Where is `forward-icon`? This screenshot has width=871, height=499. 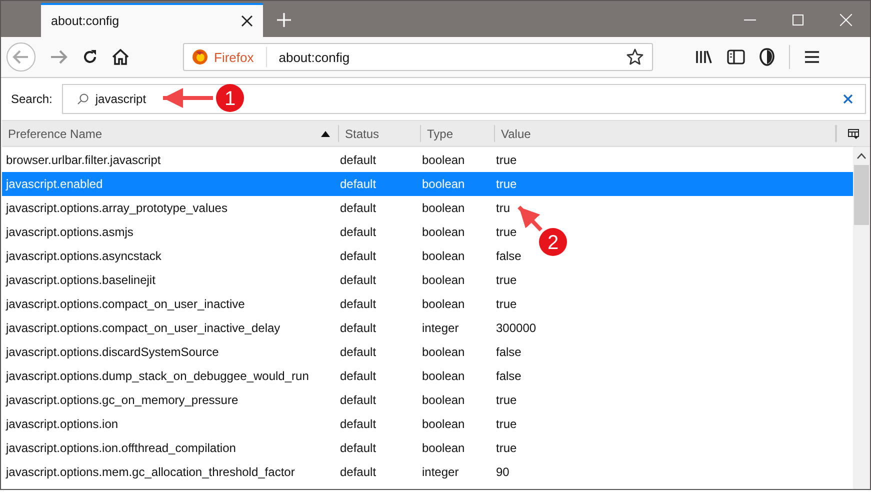
forward-icon is located at coordinates (59, 57).